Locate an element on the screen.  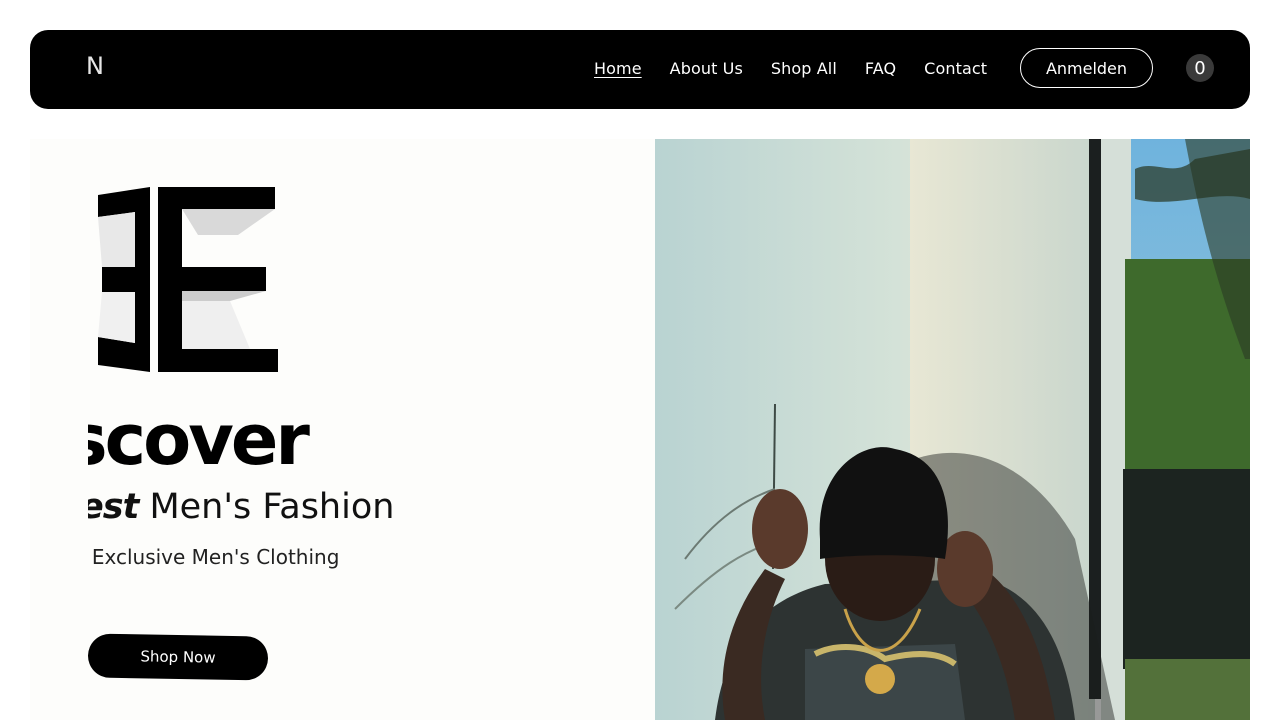
nav-contact: Contact is located at coordinates (955, 68).